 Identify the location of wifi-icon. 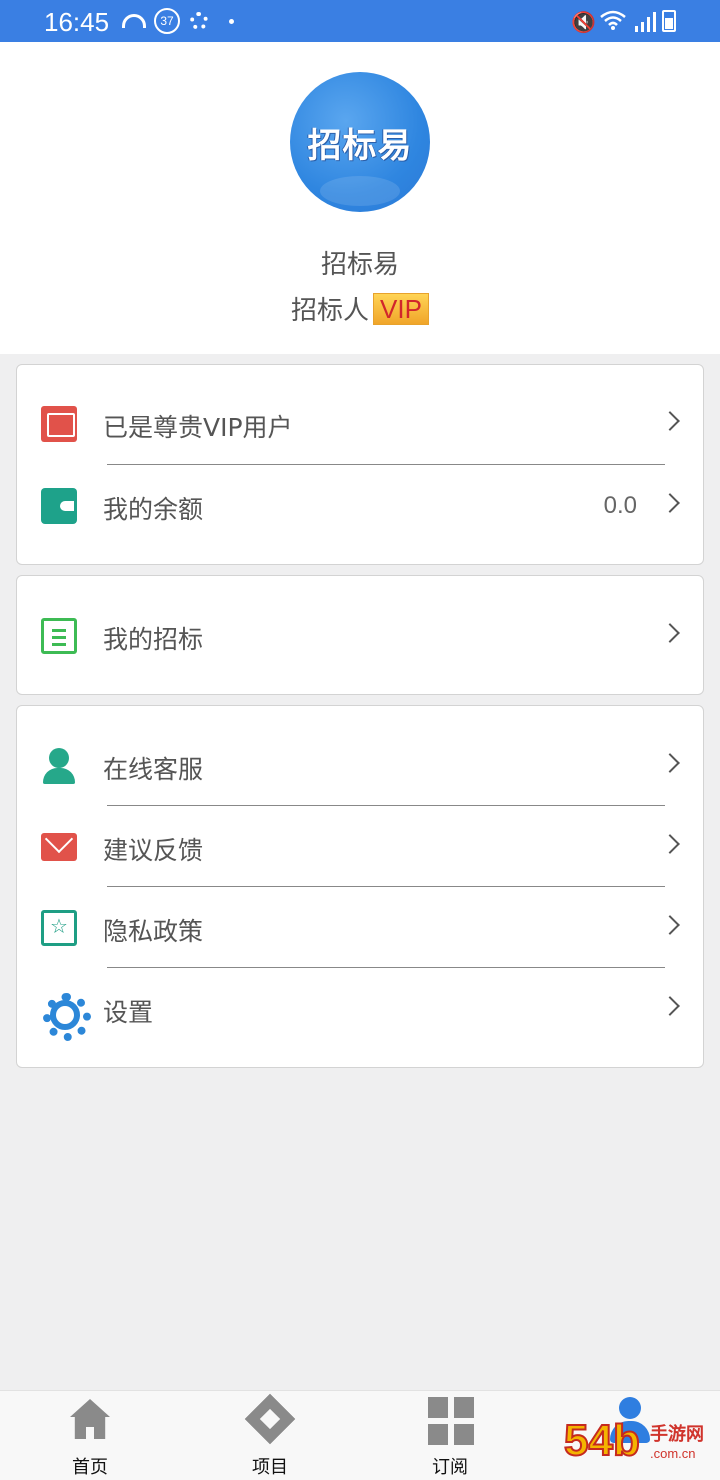
(613, 20).